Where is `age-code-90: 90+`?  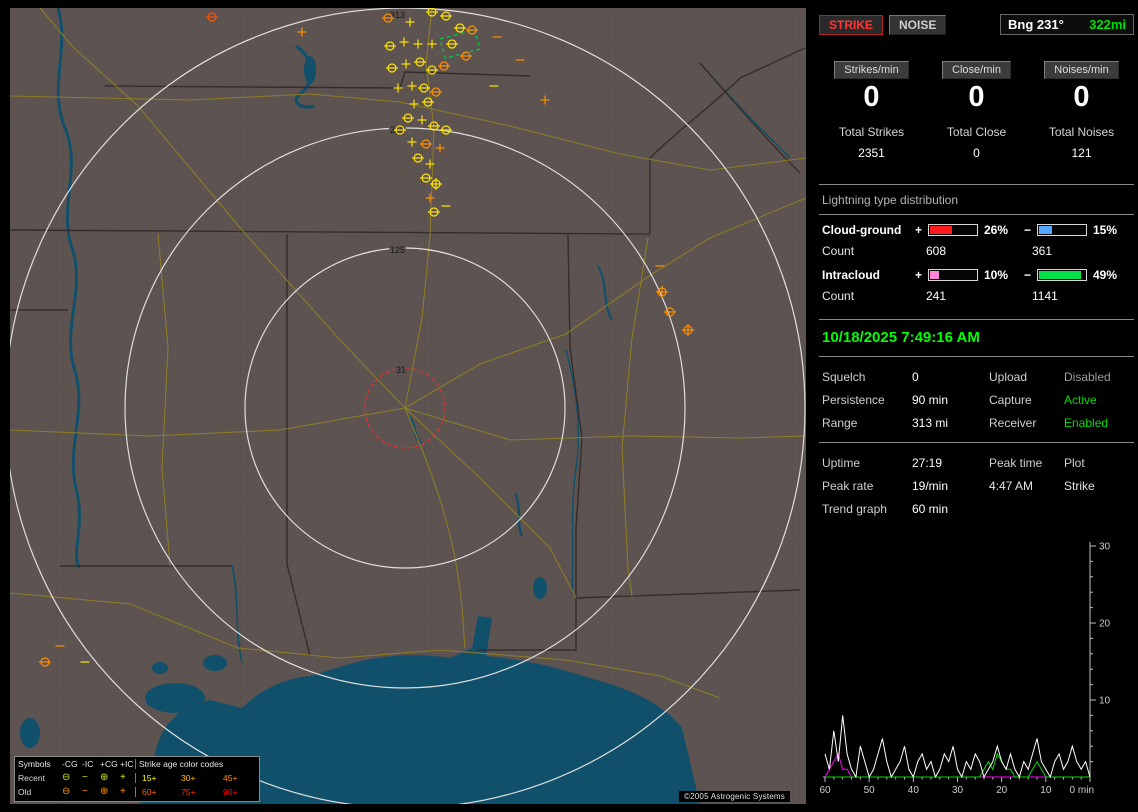
age-code-90: 90+ is located at coordinates (230, 792).